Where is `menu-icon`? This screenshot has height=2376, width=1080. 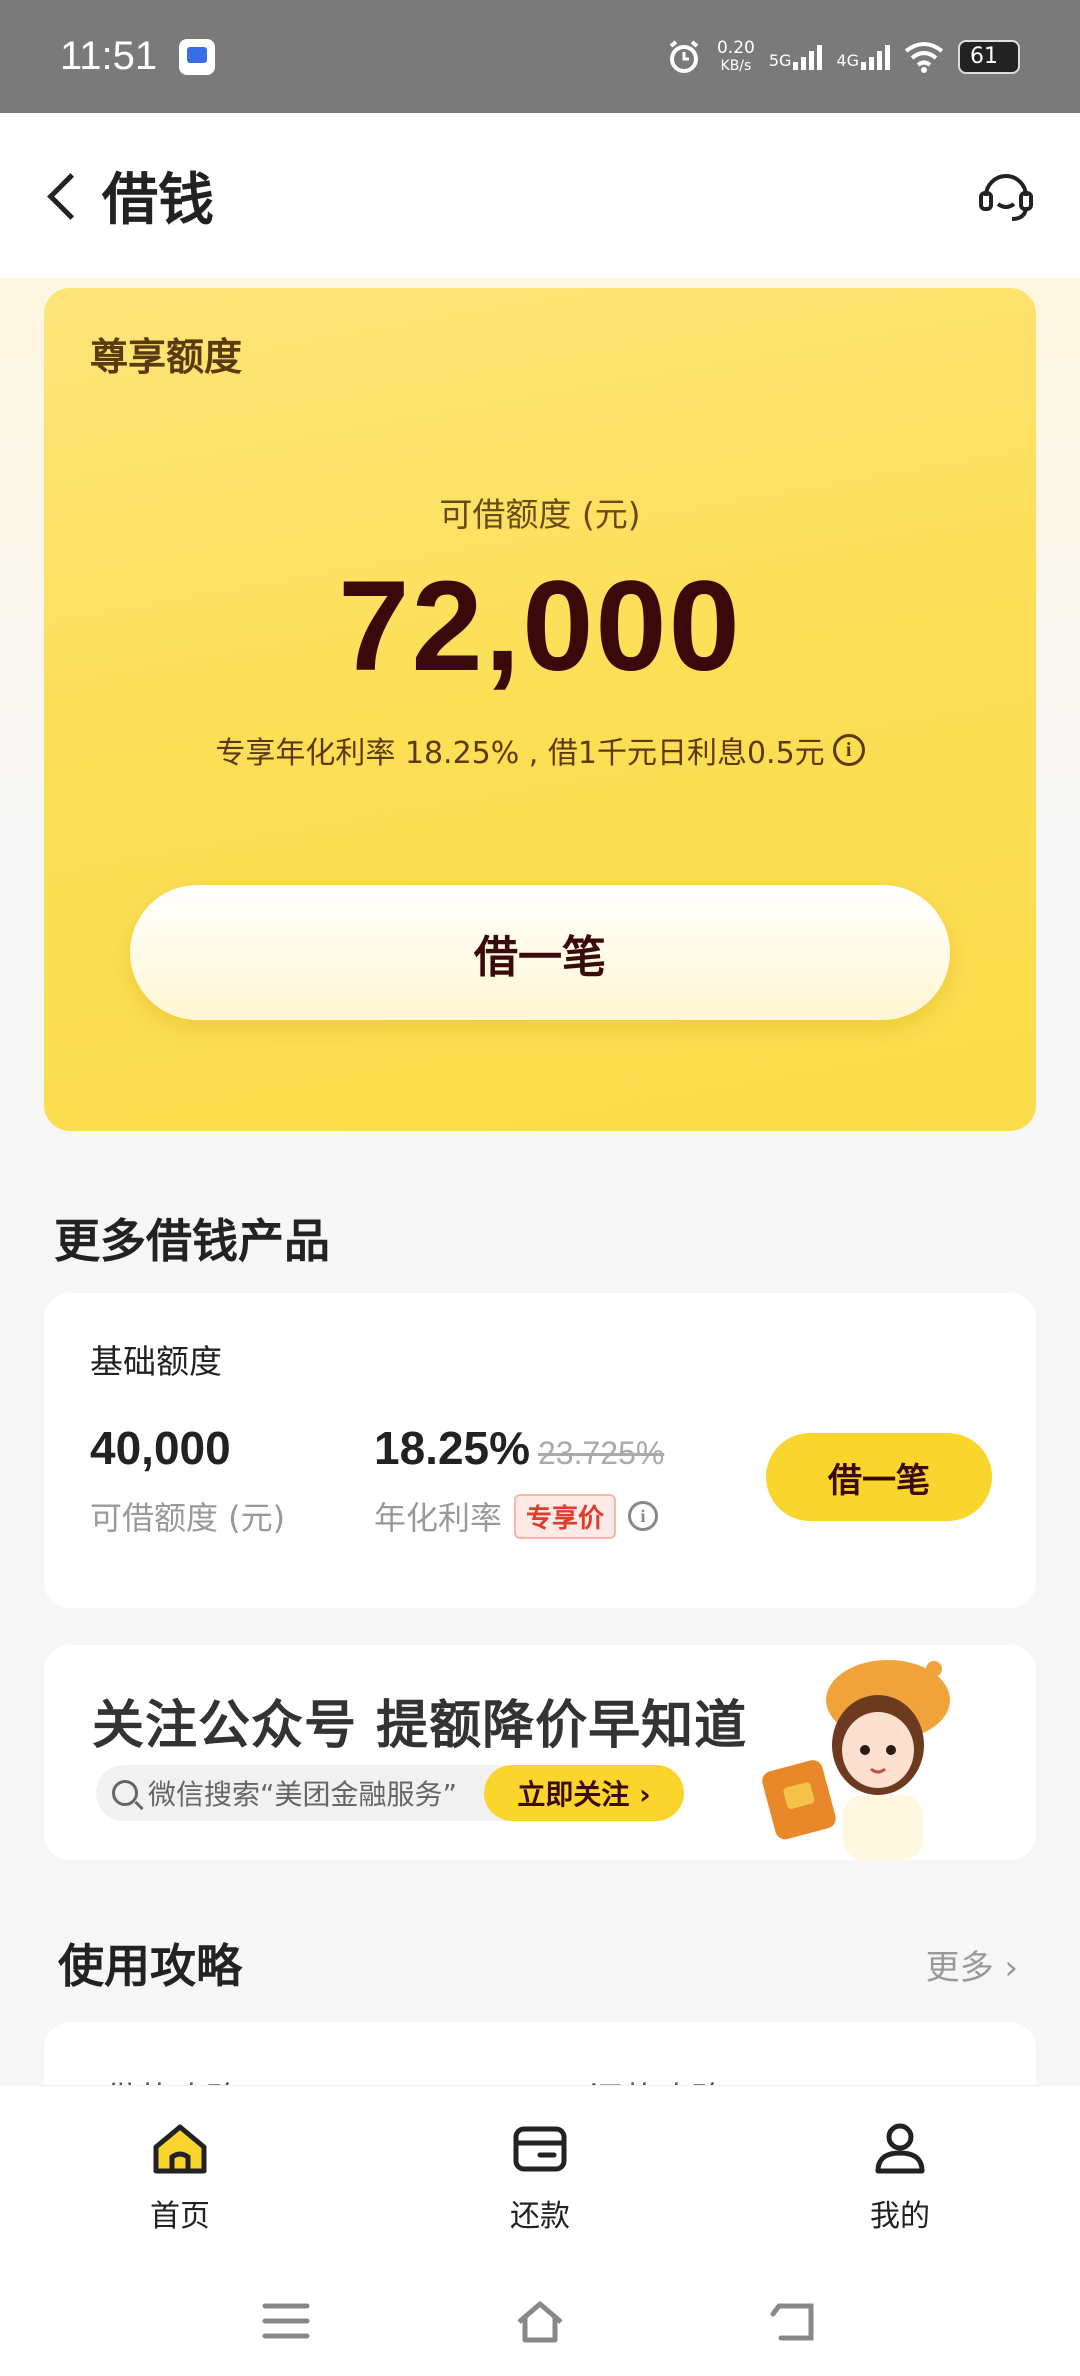 menu-icon is located at coordinates (286, 2321).